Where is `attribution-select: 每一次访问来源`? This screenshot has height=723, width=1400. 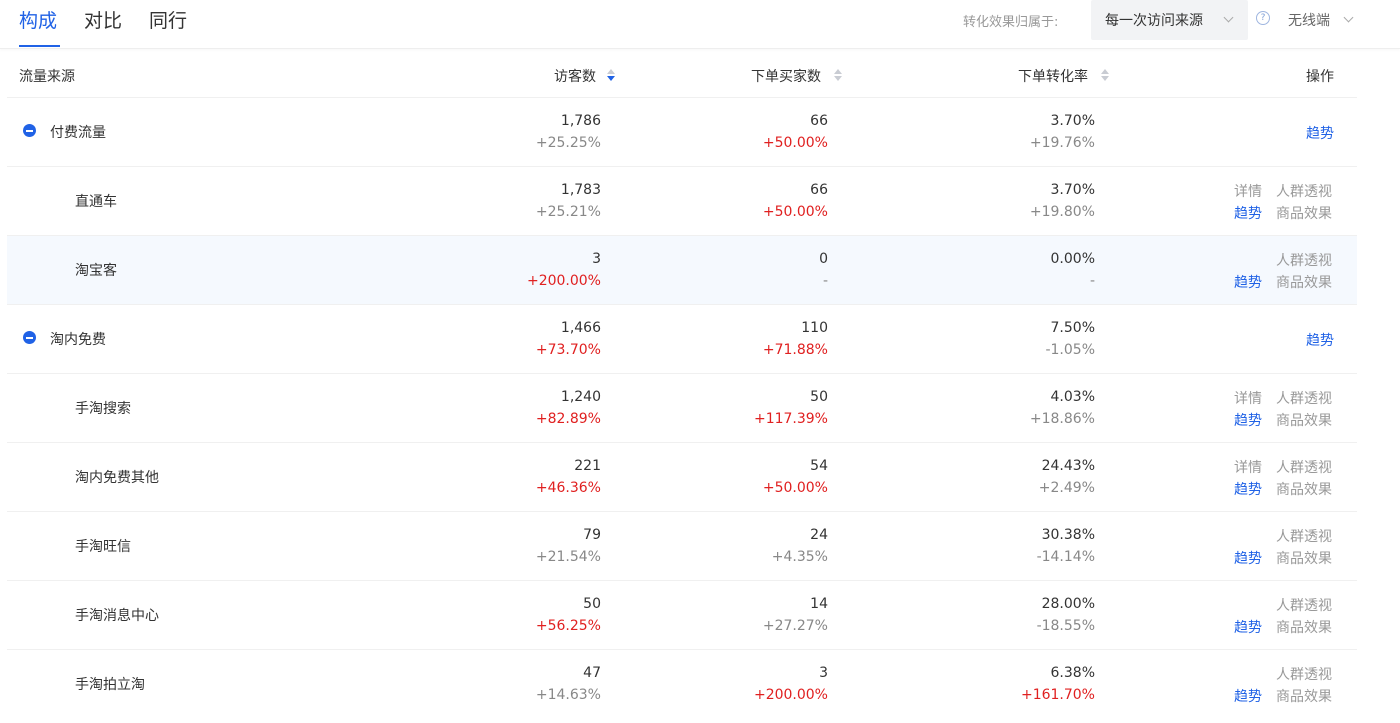
attribution-select: 每一次访问来源 is located at coordinates (1169, 20).